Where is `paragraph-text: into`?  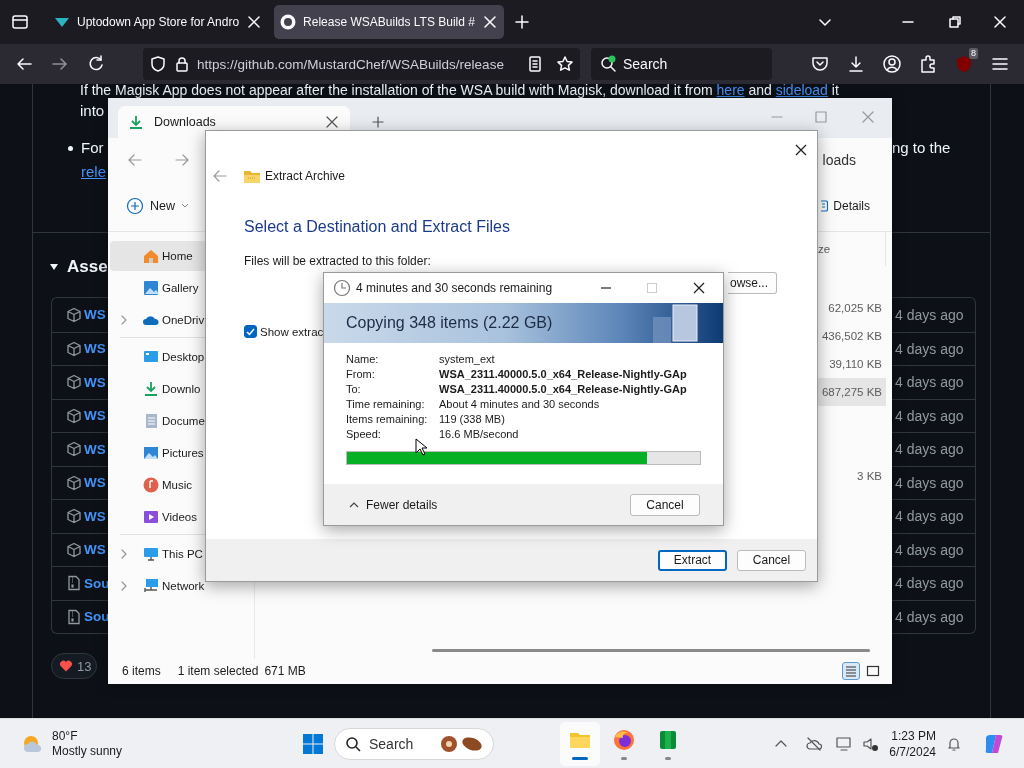 paragraph-text: into is located at coordinates (92, 110).